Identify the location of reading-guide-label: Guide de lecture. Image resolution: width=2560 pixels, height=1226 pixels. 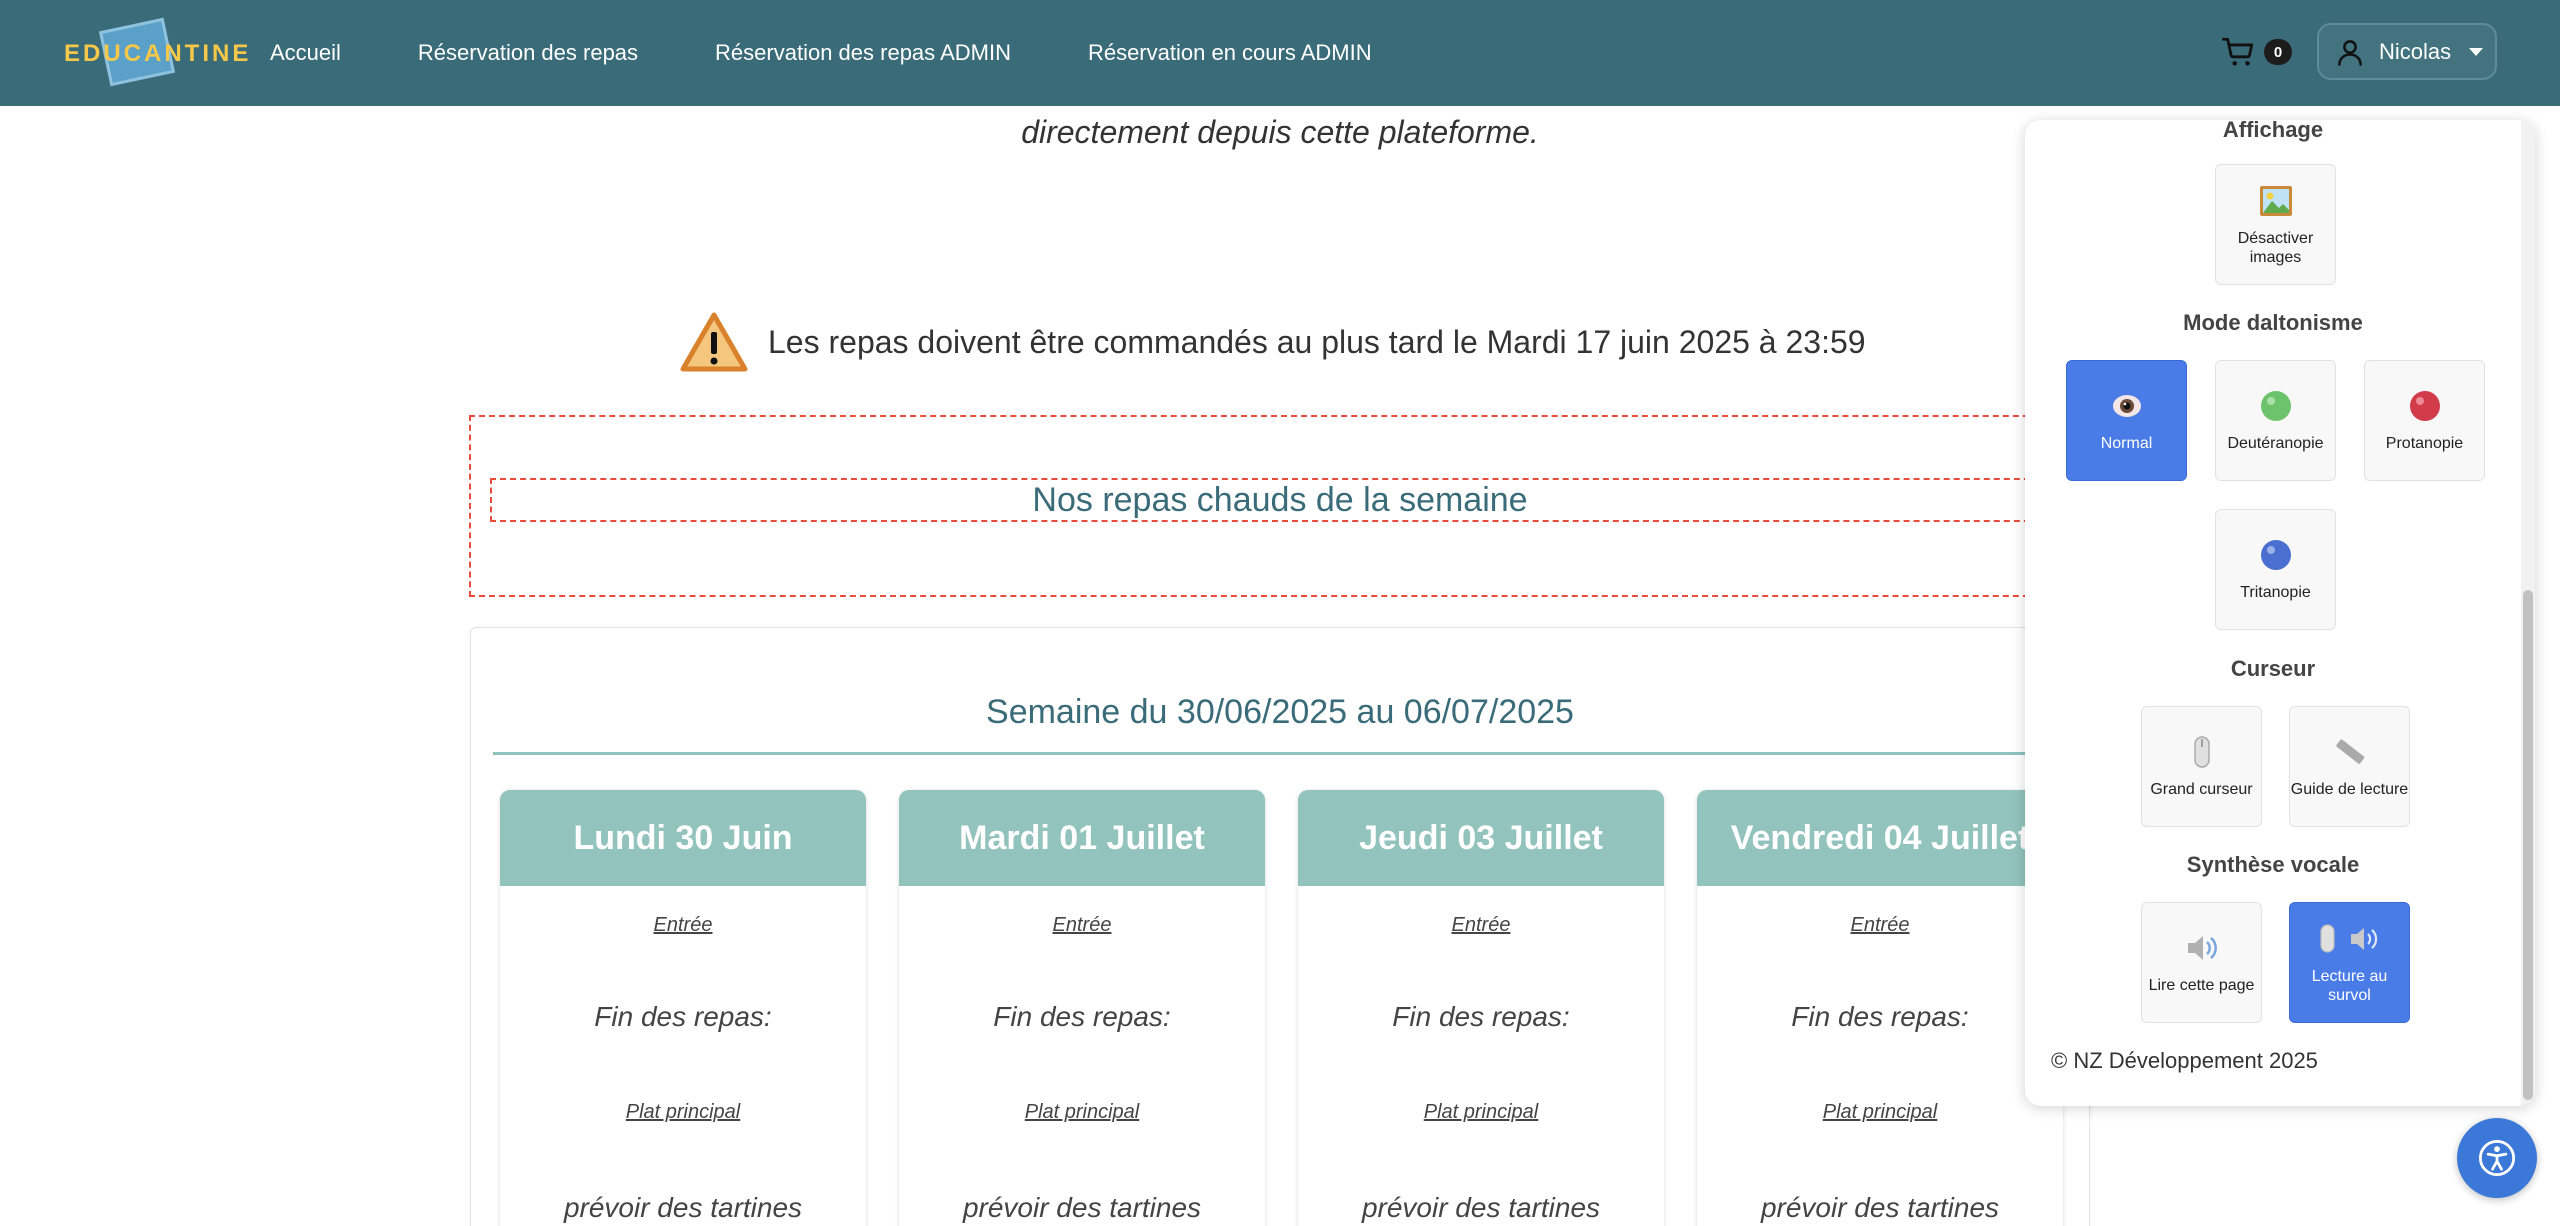
(2349, 789).